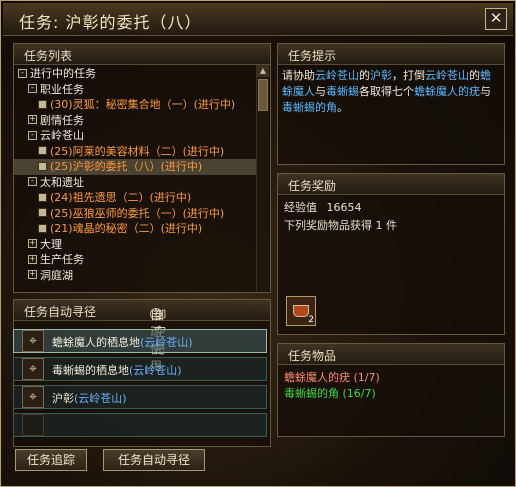  What do you see at coordinates (330, 393) in the screenshot?
I see `goods-line-2: 毒蜥蜴的角 (16/7)` at bounding box center [330, 393].